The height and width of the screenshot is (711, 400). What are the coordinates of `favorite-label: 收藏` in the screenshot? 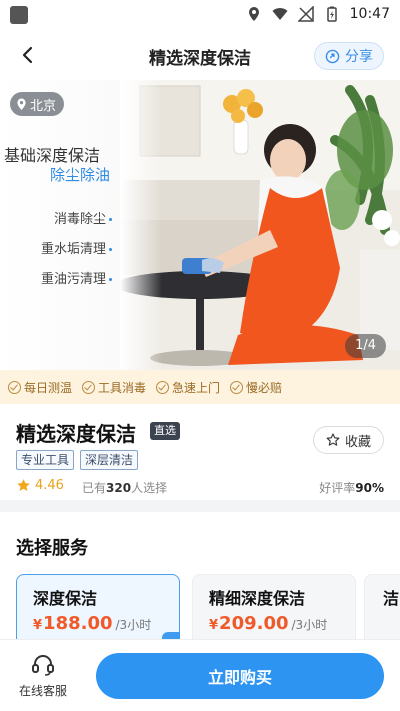 It's located at (357, 442).